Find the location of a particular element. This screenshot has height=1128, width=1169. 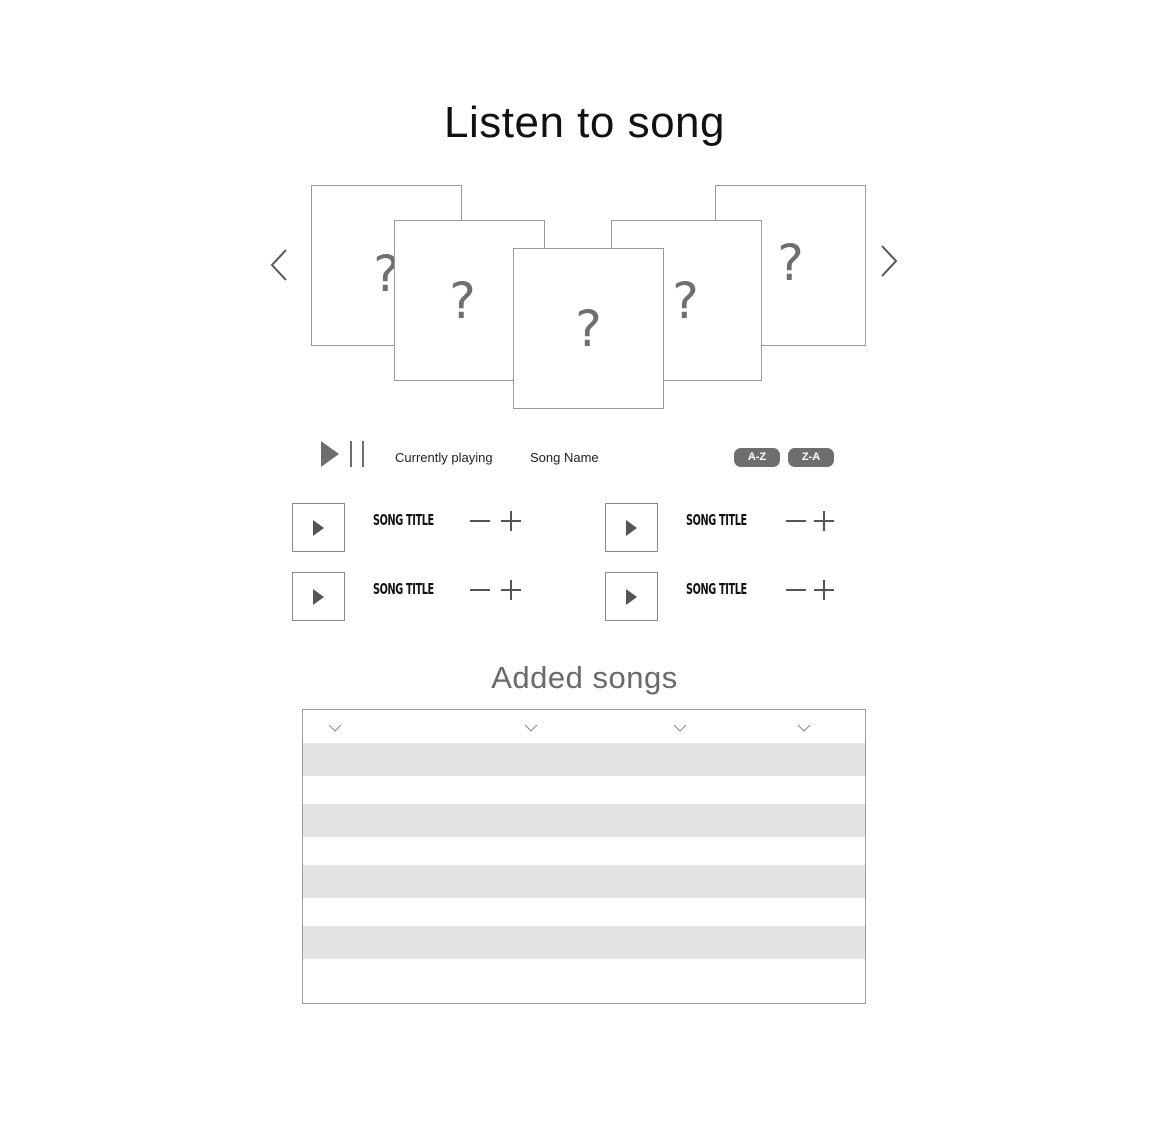

chevron-left-icon is located at coordinates (278, 265).